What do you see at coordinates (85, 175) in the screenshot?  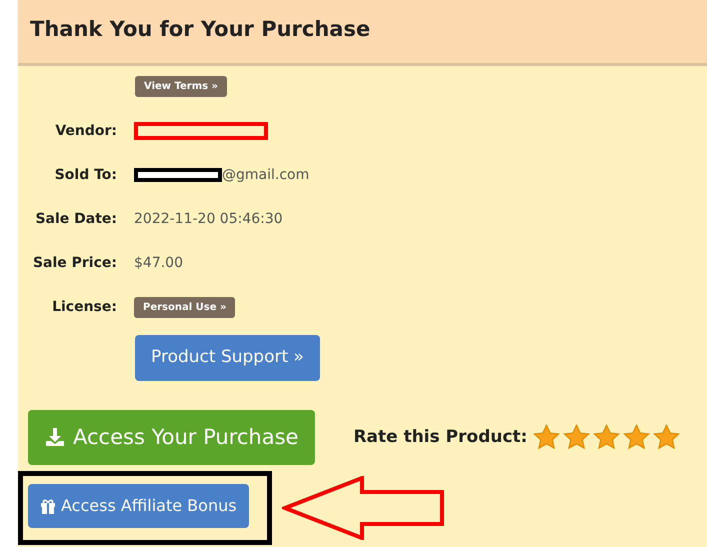 I see `field-label: Sold To:` at bounding box center [85, 175].